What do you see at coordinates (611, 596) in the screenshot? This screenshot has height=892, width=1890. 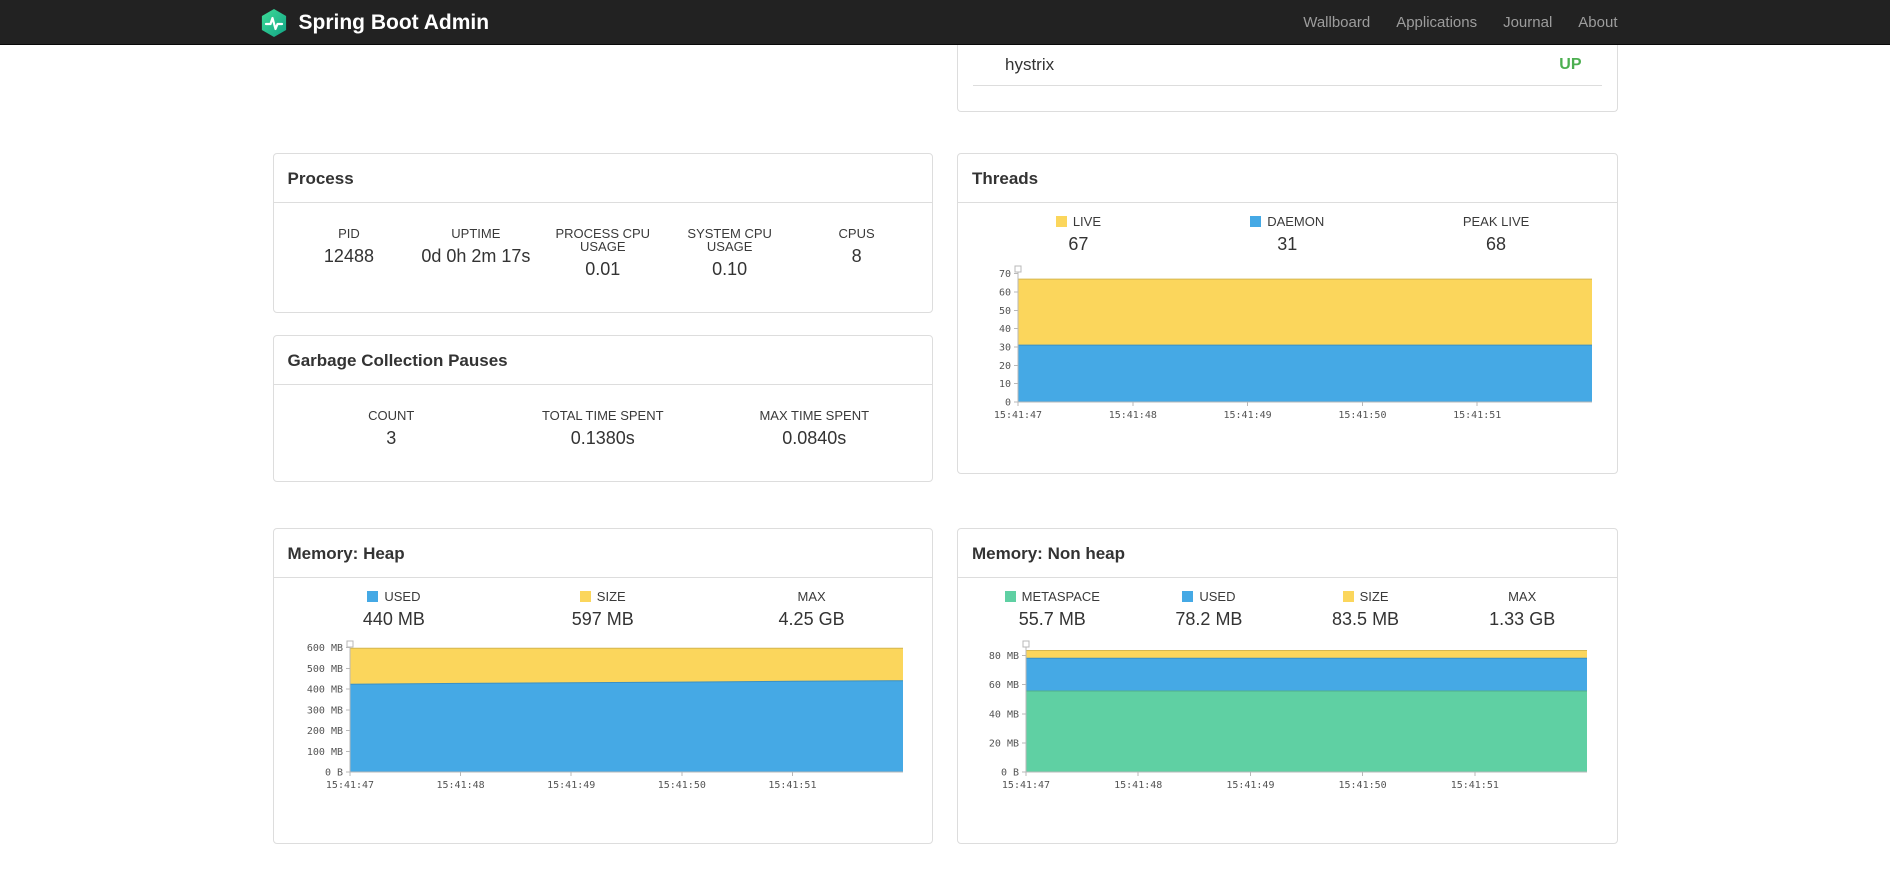 I see `metric-label-text: SIZE` at bounding box center [611, 596].